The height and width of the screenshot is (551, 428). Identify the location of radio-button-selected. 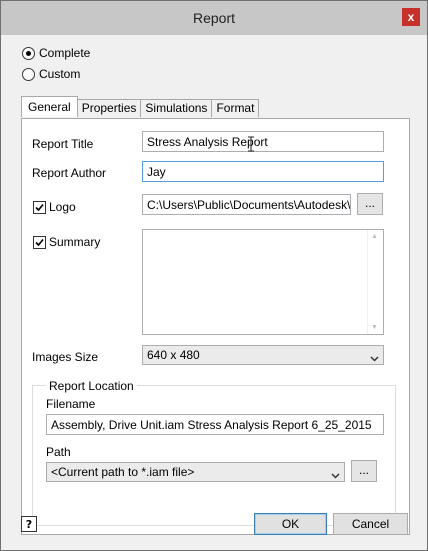
(28, 53).